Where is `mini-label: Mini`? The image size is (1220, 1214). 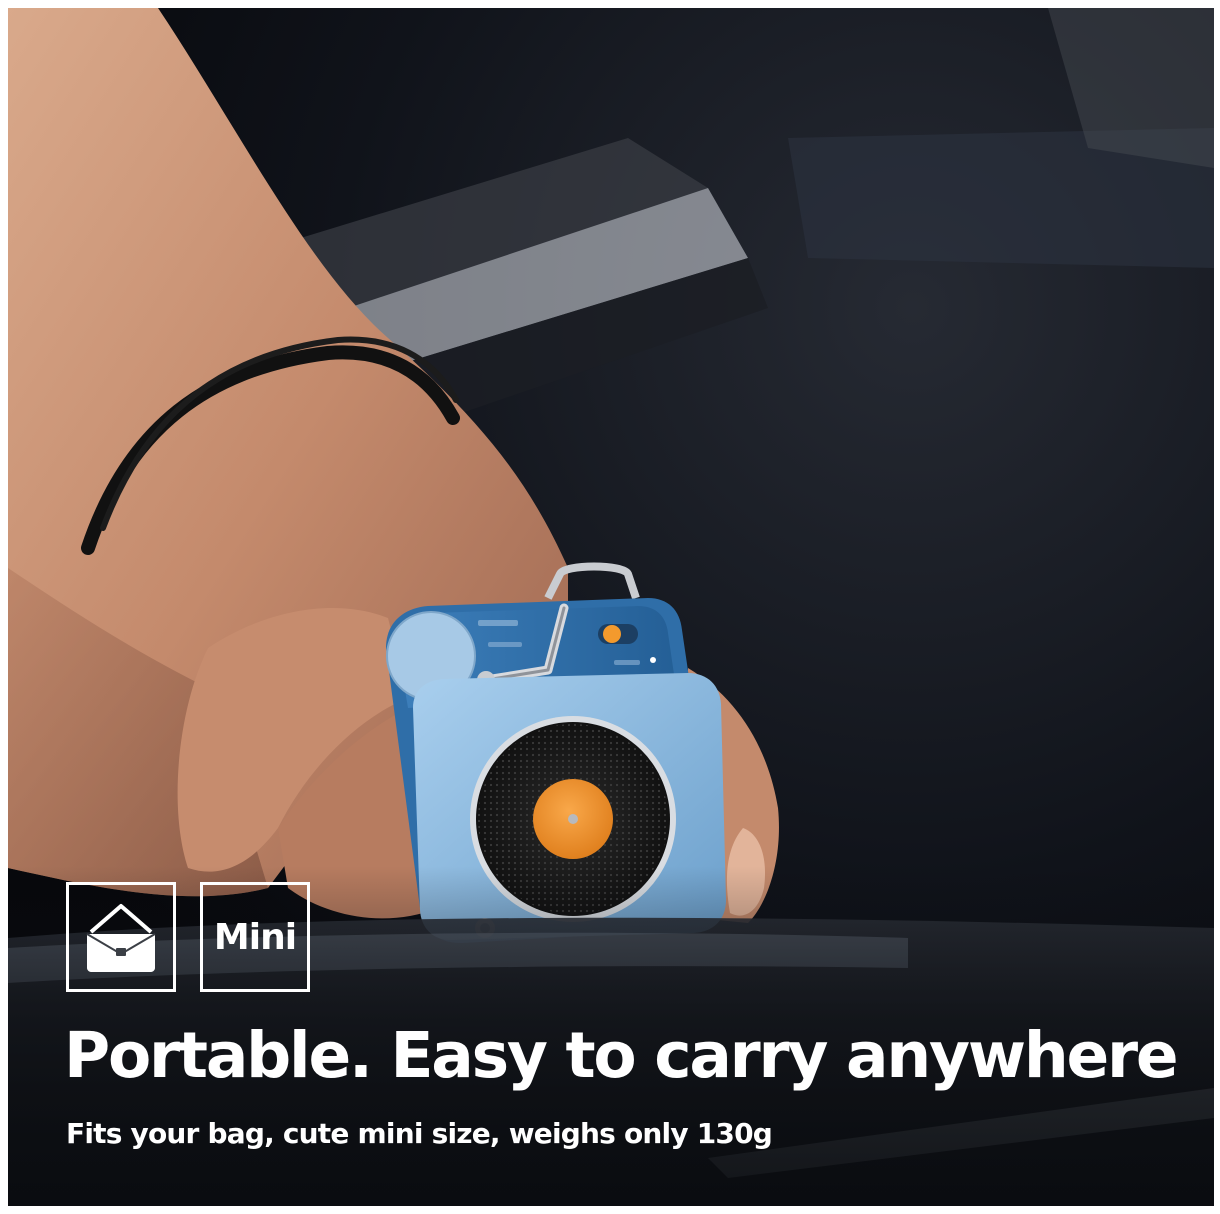 mini-label: Mini is located at coordinates (255, 937).